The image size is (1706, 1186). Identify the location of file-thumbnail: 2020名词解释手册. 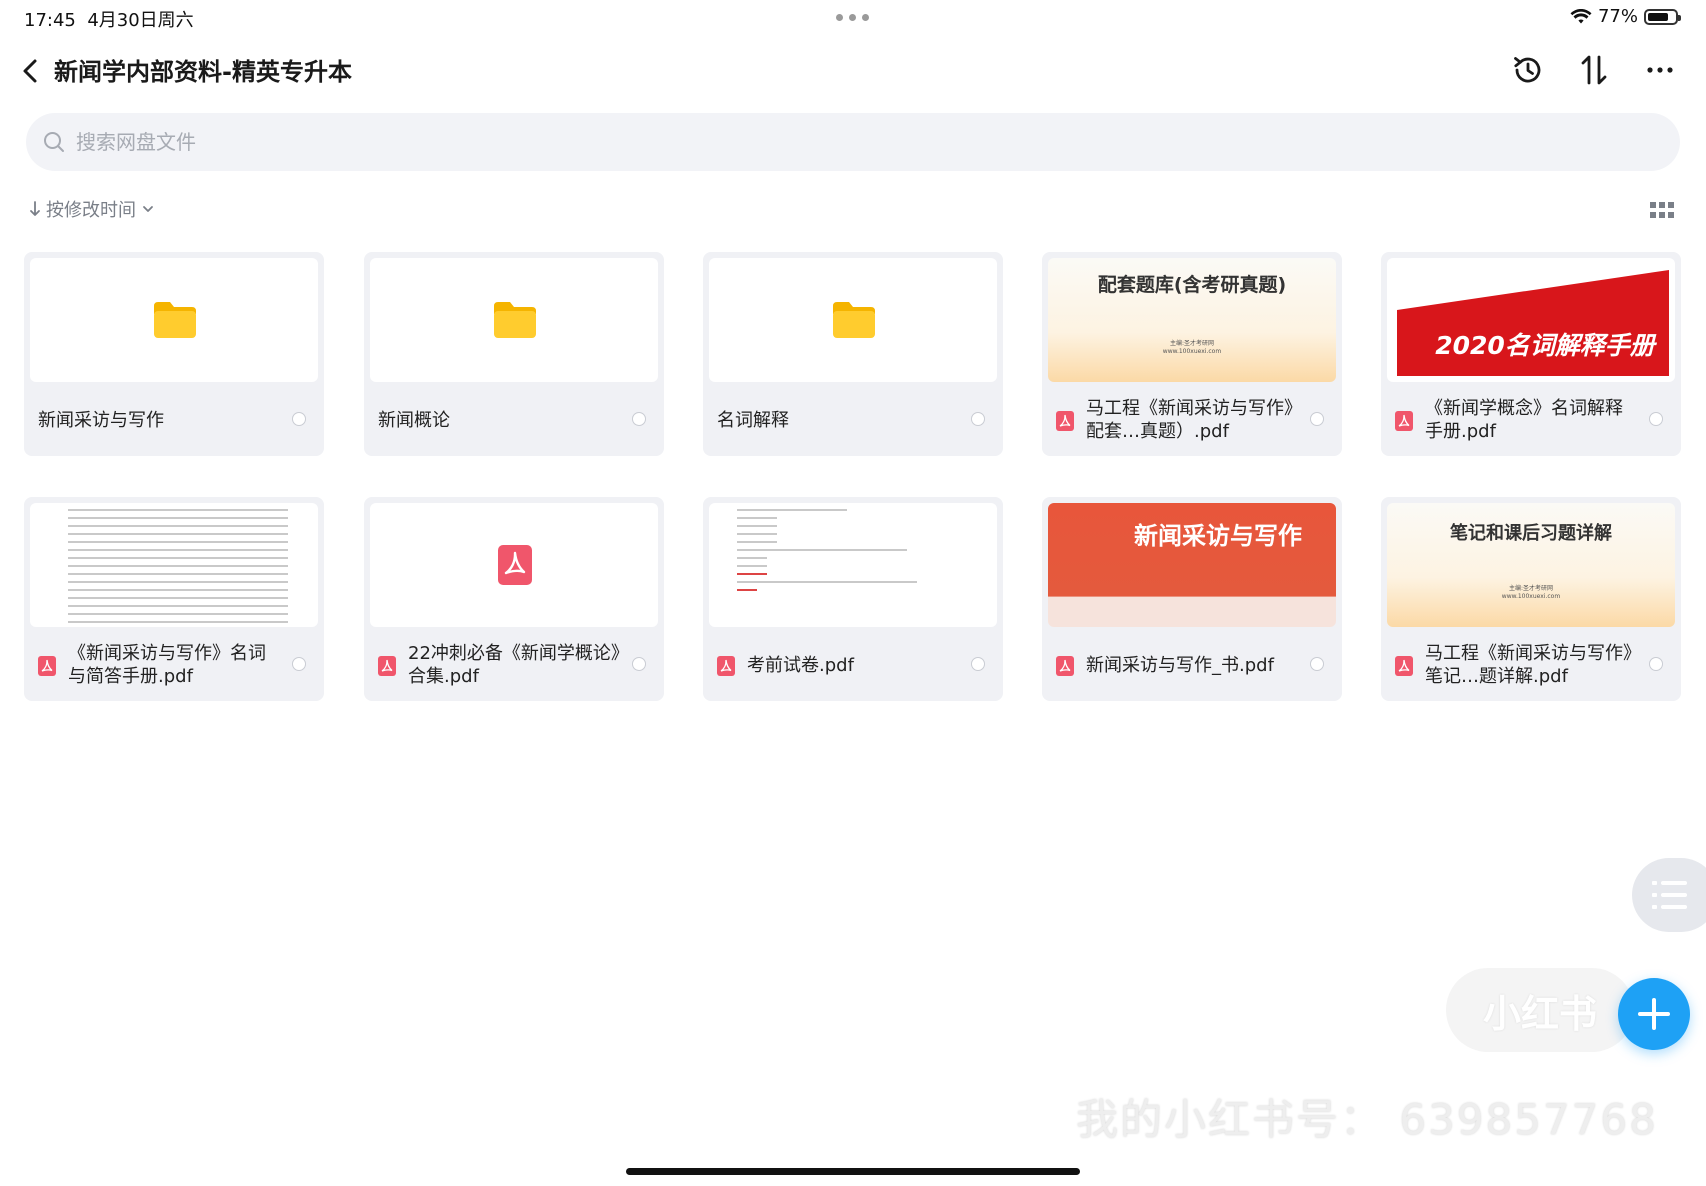
(1531, 320).